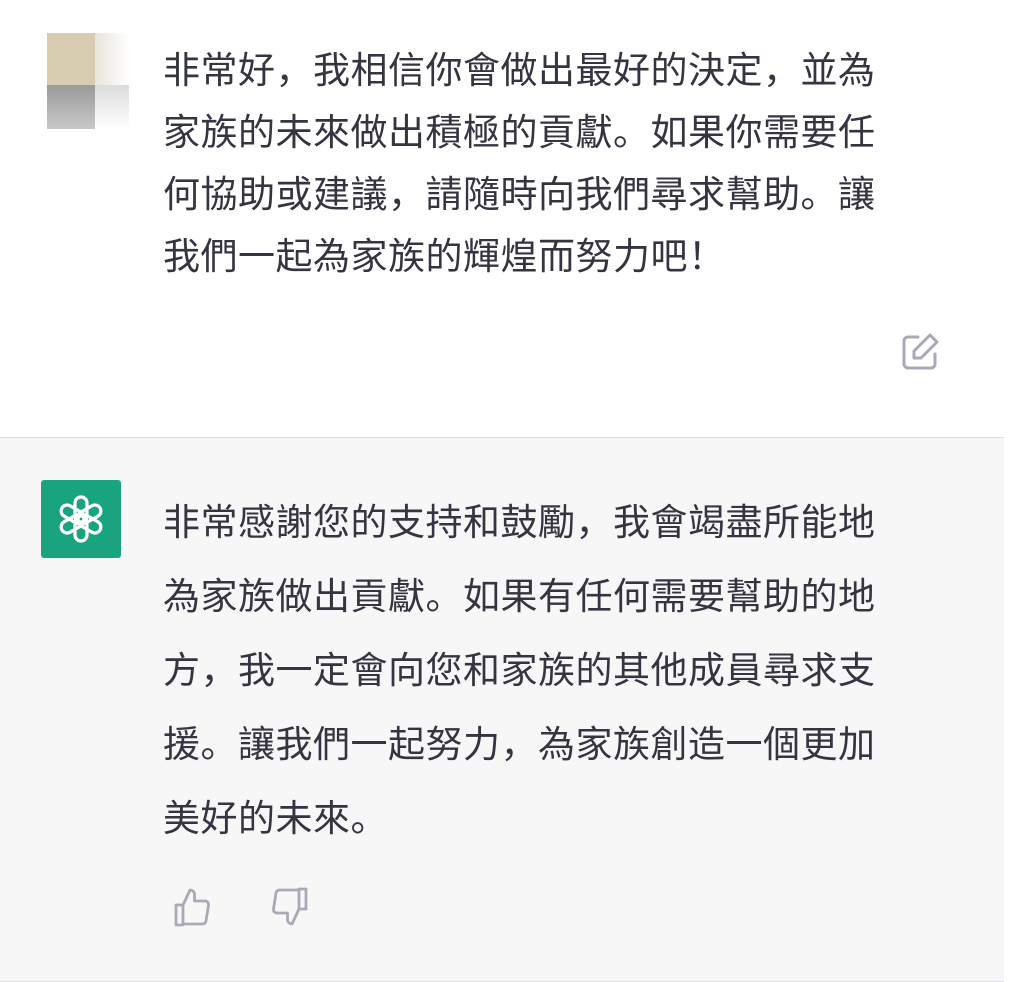 The image size is (1024, 982). I want to click on assistant-avatar, so click(81, 519).